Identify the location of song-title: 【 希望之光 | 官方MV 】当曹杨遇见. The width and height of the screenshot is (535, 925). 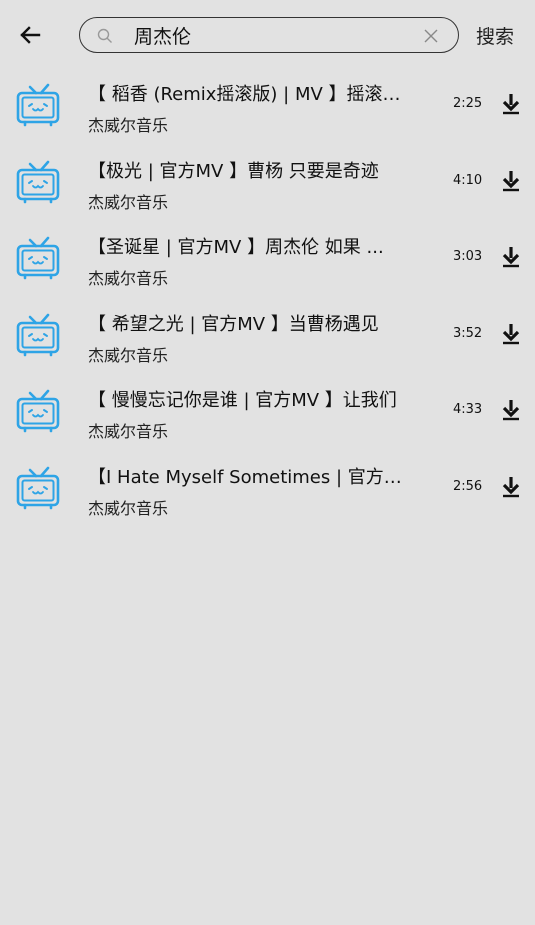
(233, 324).